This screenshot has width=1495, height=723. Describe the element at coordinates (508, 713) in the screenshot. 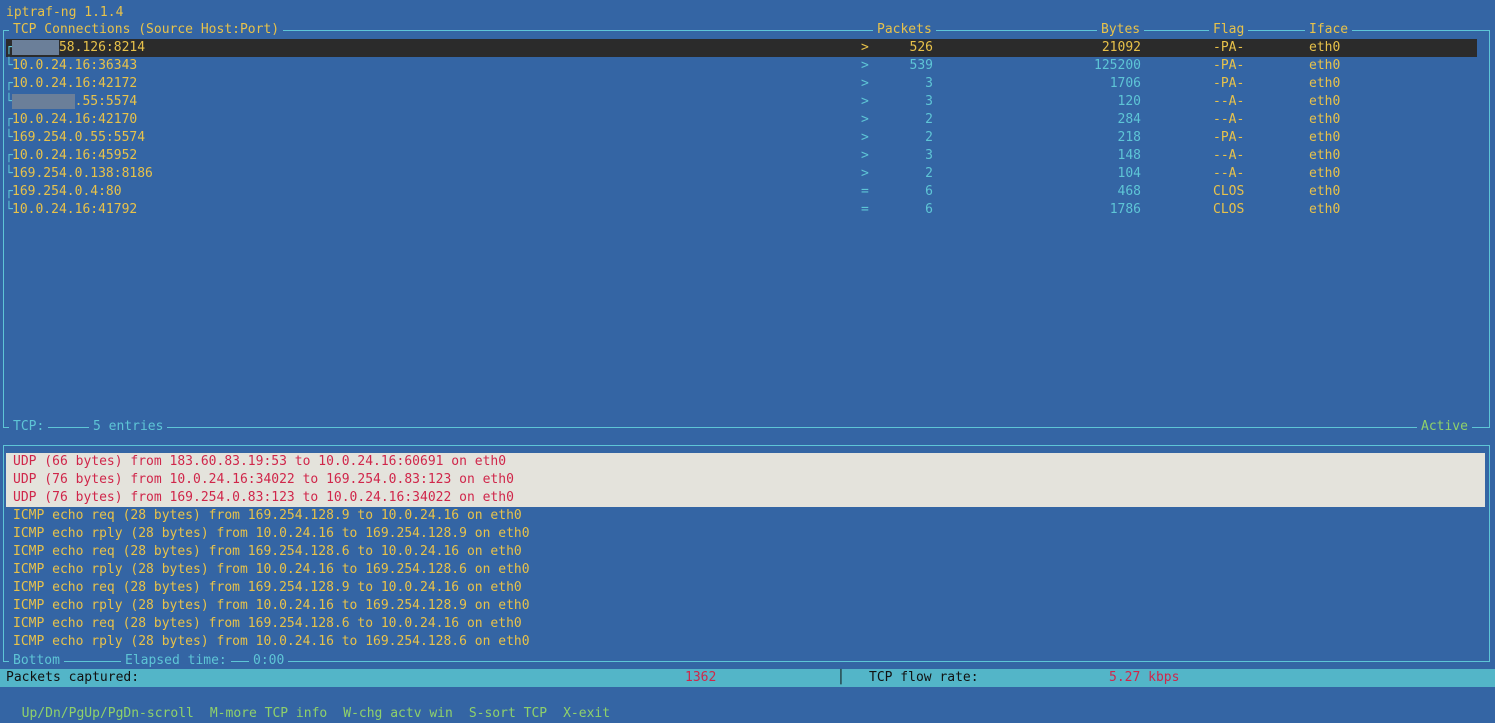

I see `key-sort-tcp: S-sort TCP` at that location.